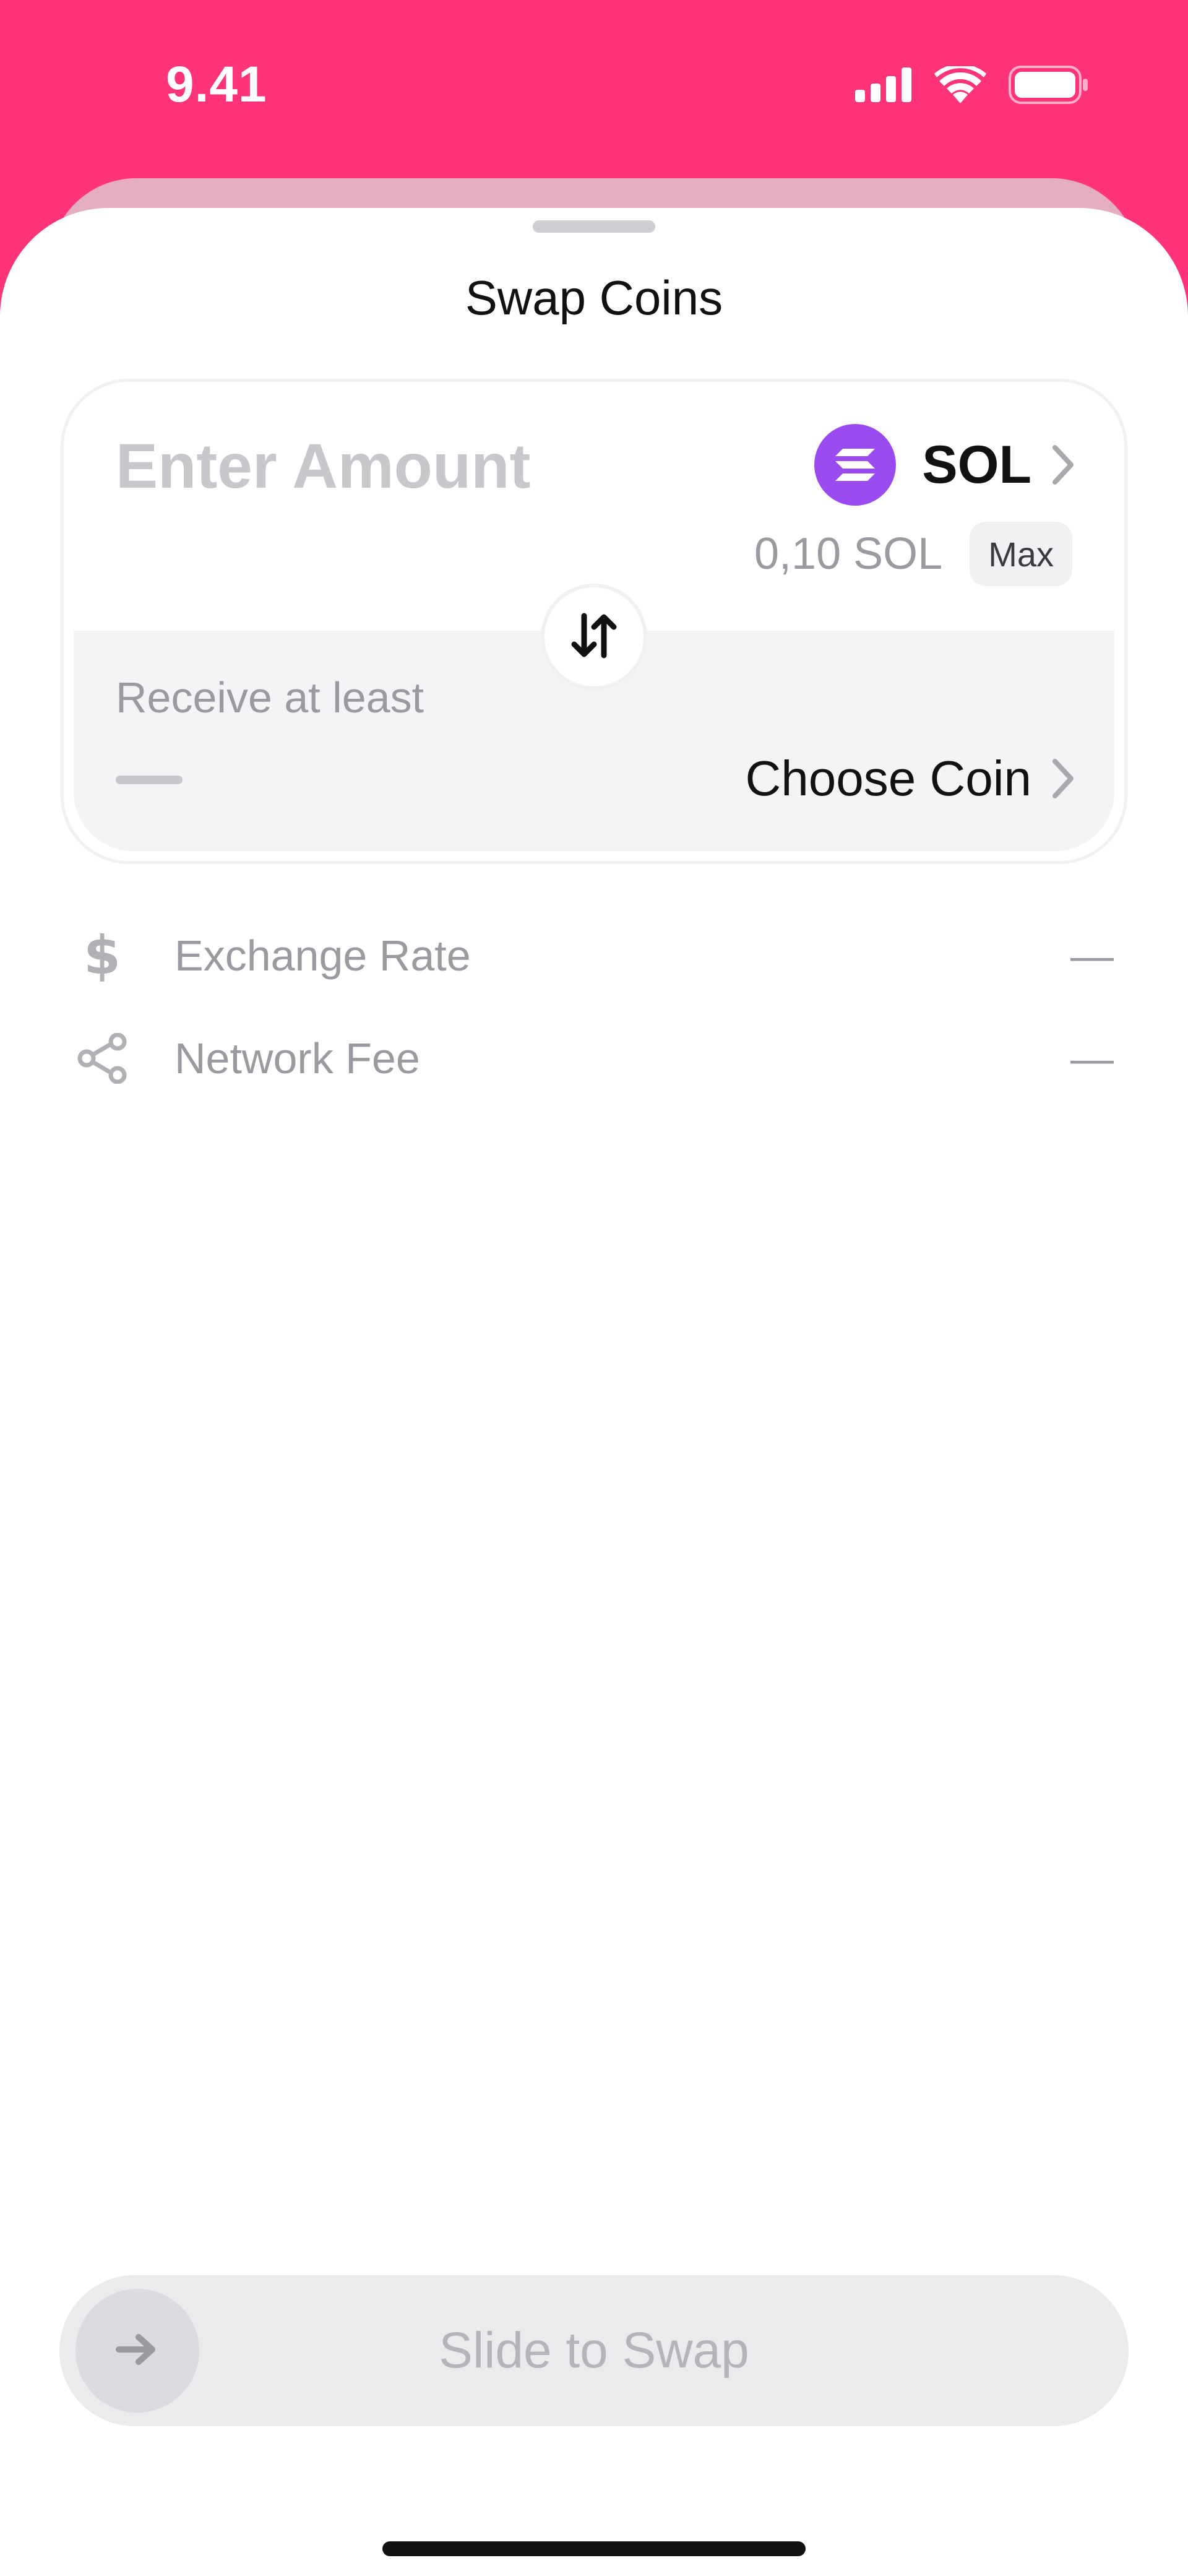  I want to click on sheet-grabber, so click(594, 226).